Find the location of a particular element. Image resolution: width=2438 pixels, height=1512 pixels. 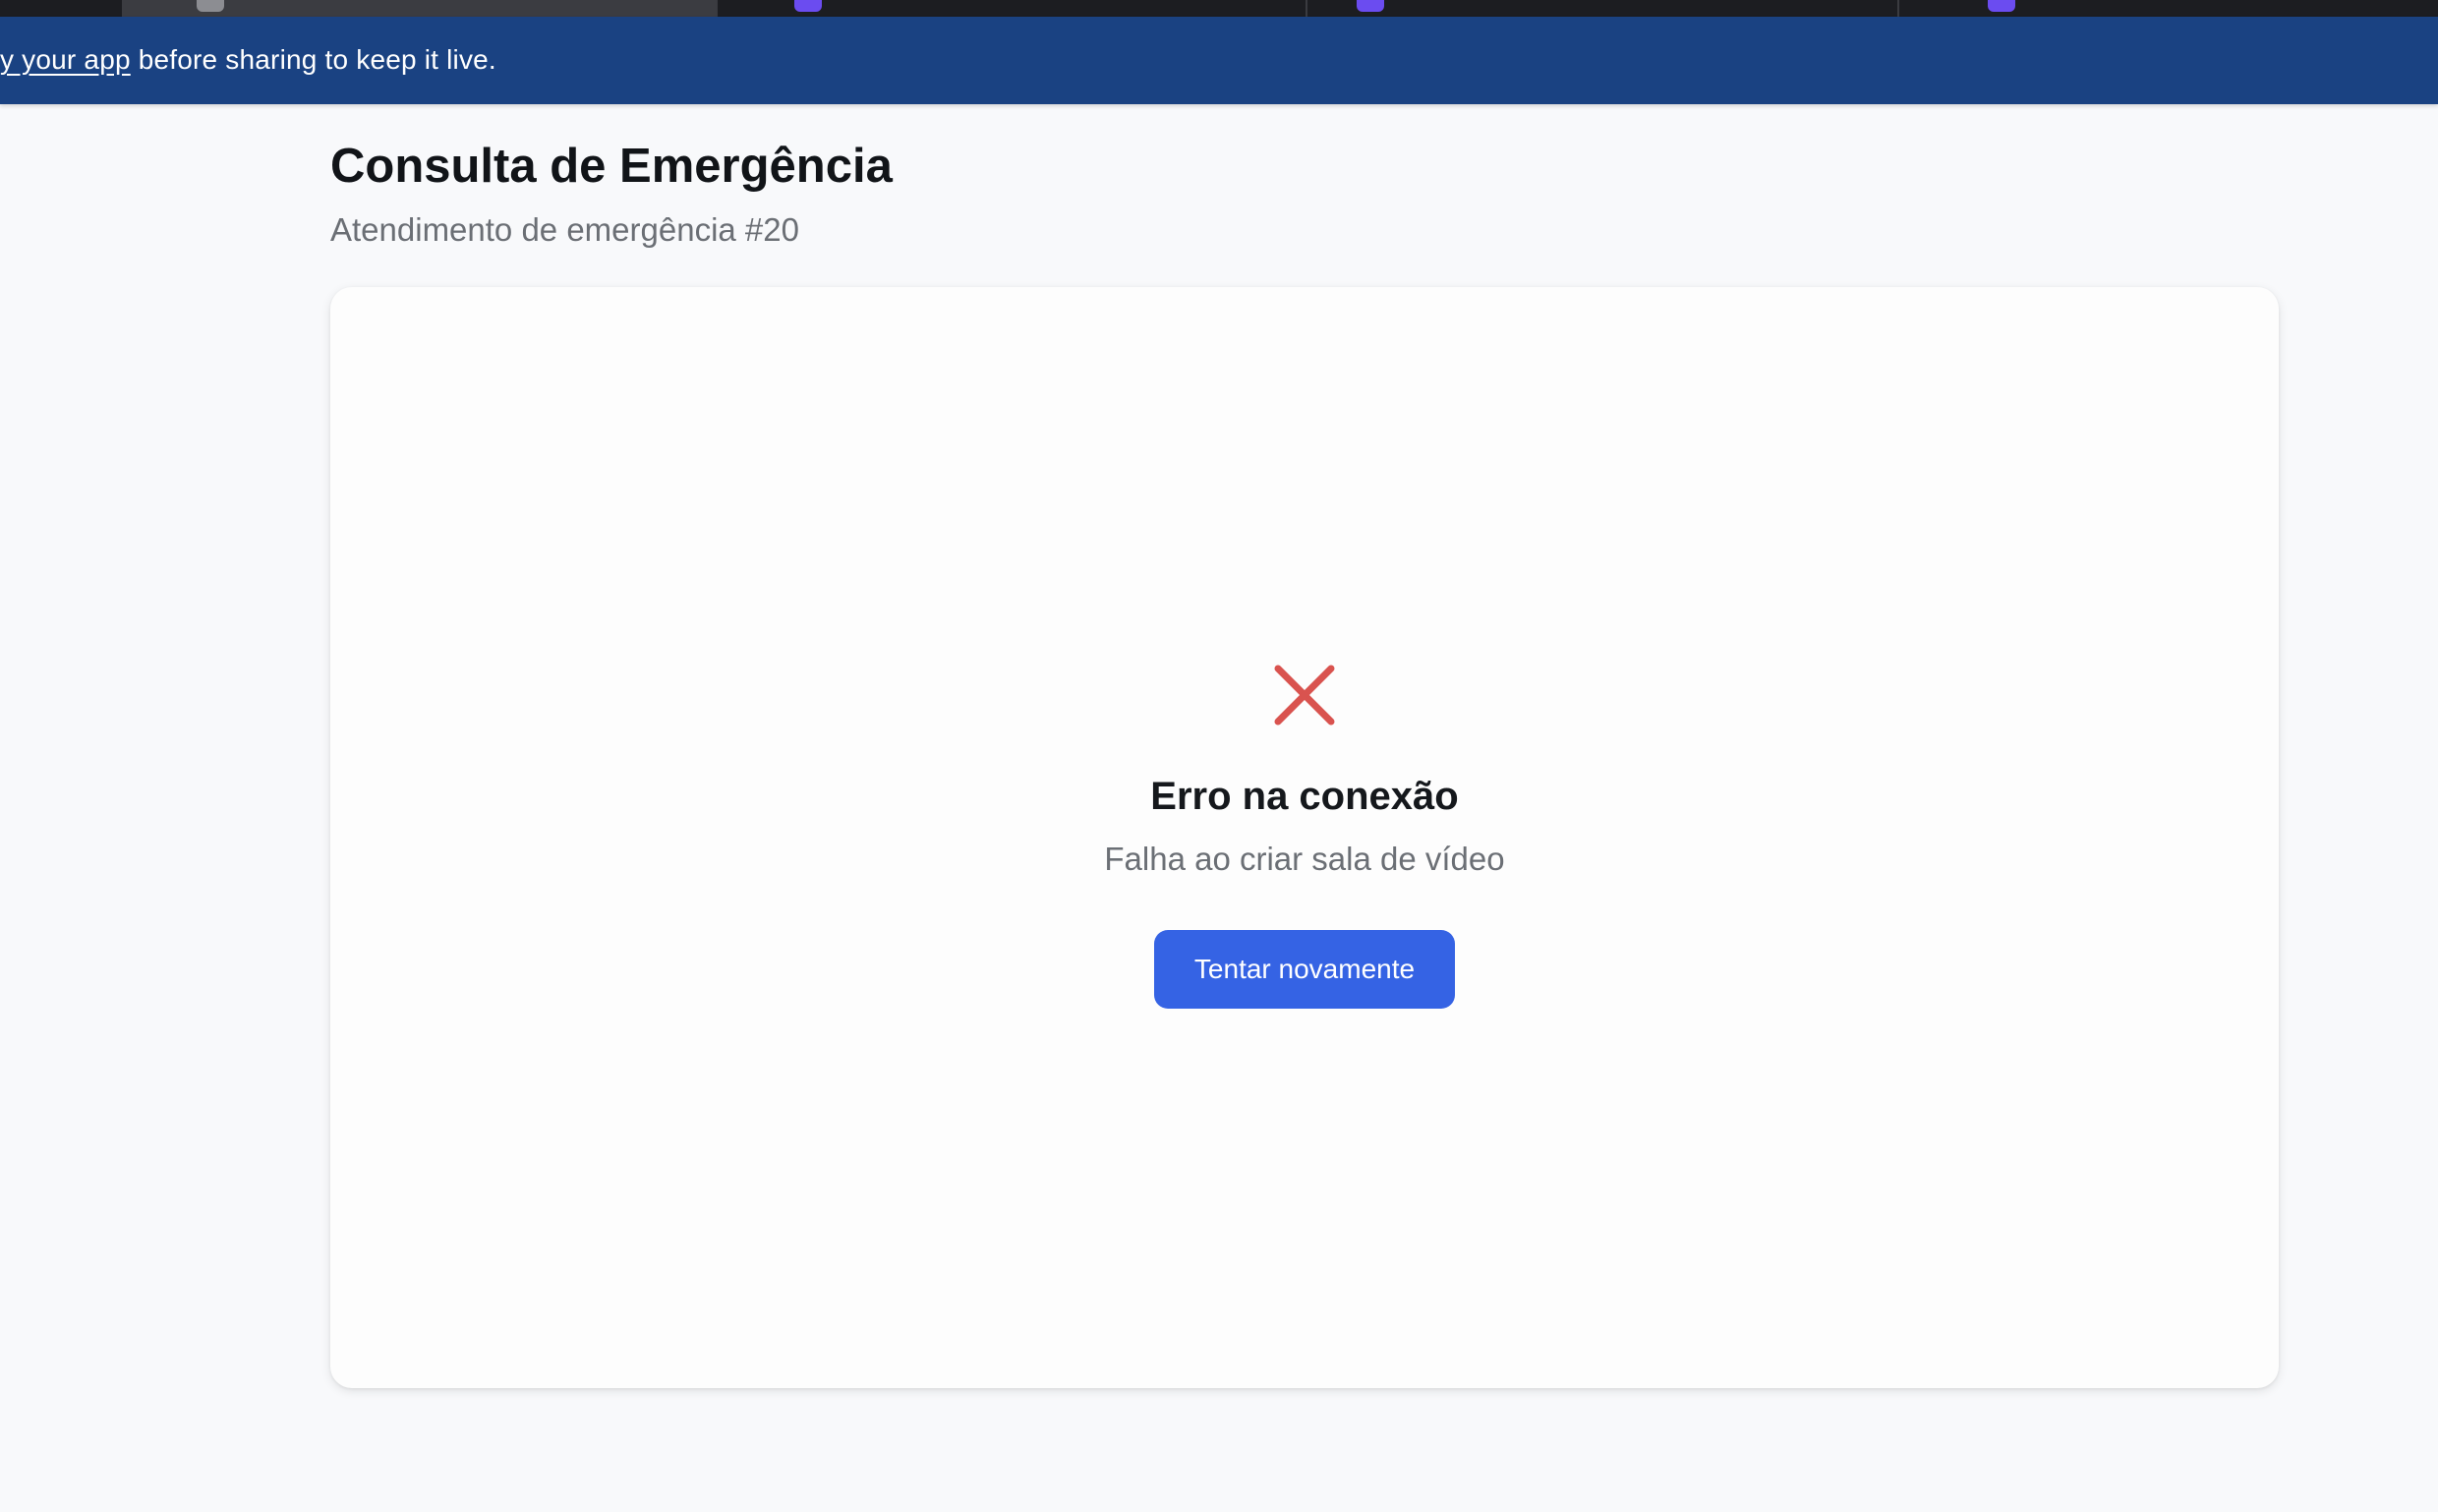

page-subtitle: Atendimento de emergência #20 is located at coordinates (564, 229).